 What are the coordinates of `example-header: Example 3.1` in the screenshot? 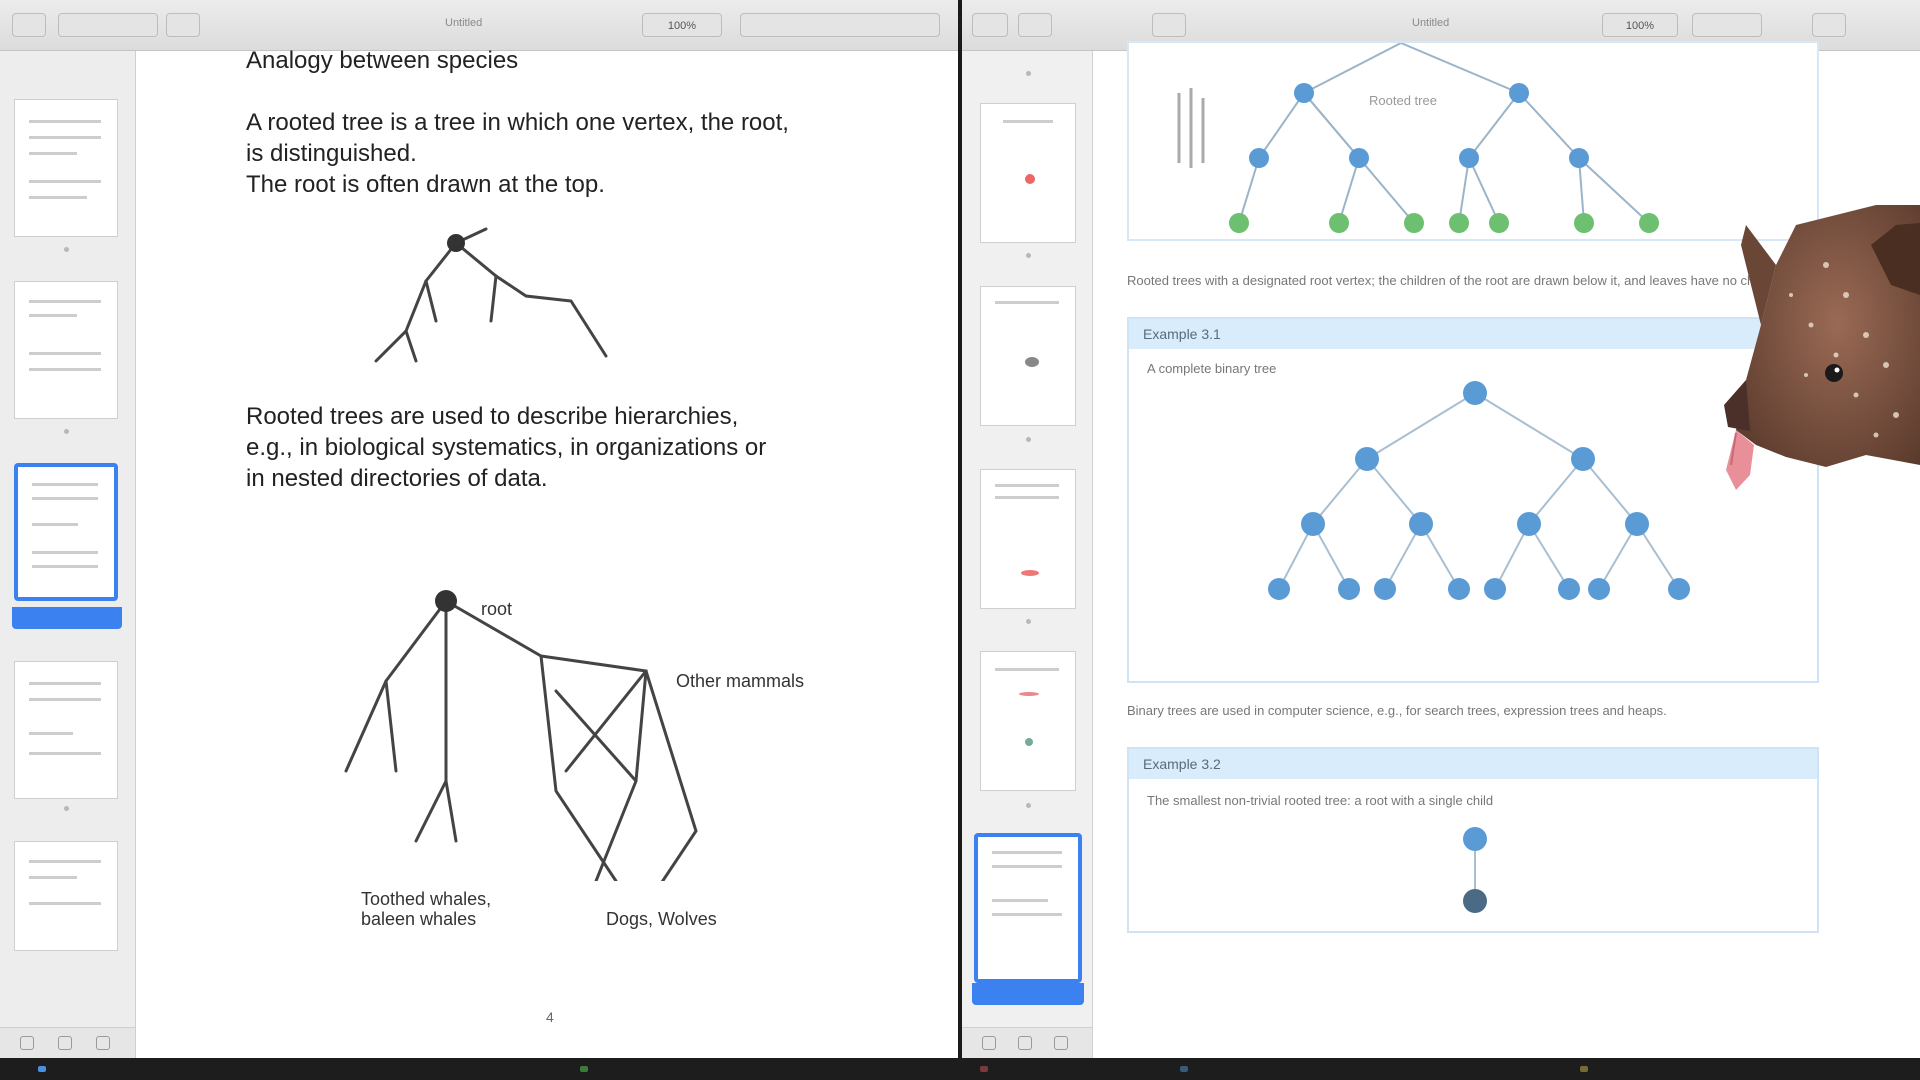 It's located at (1473, 334).